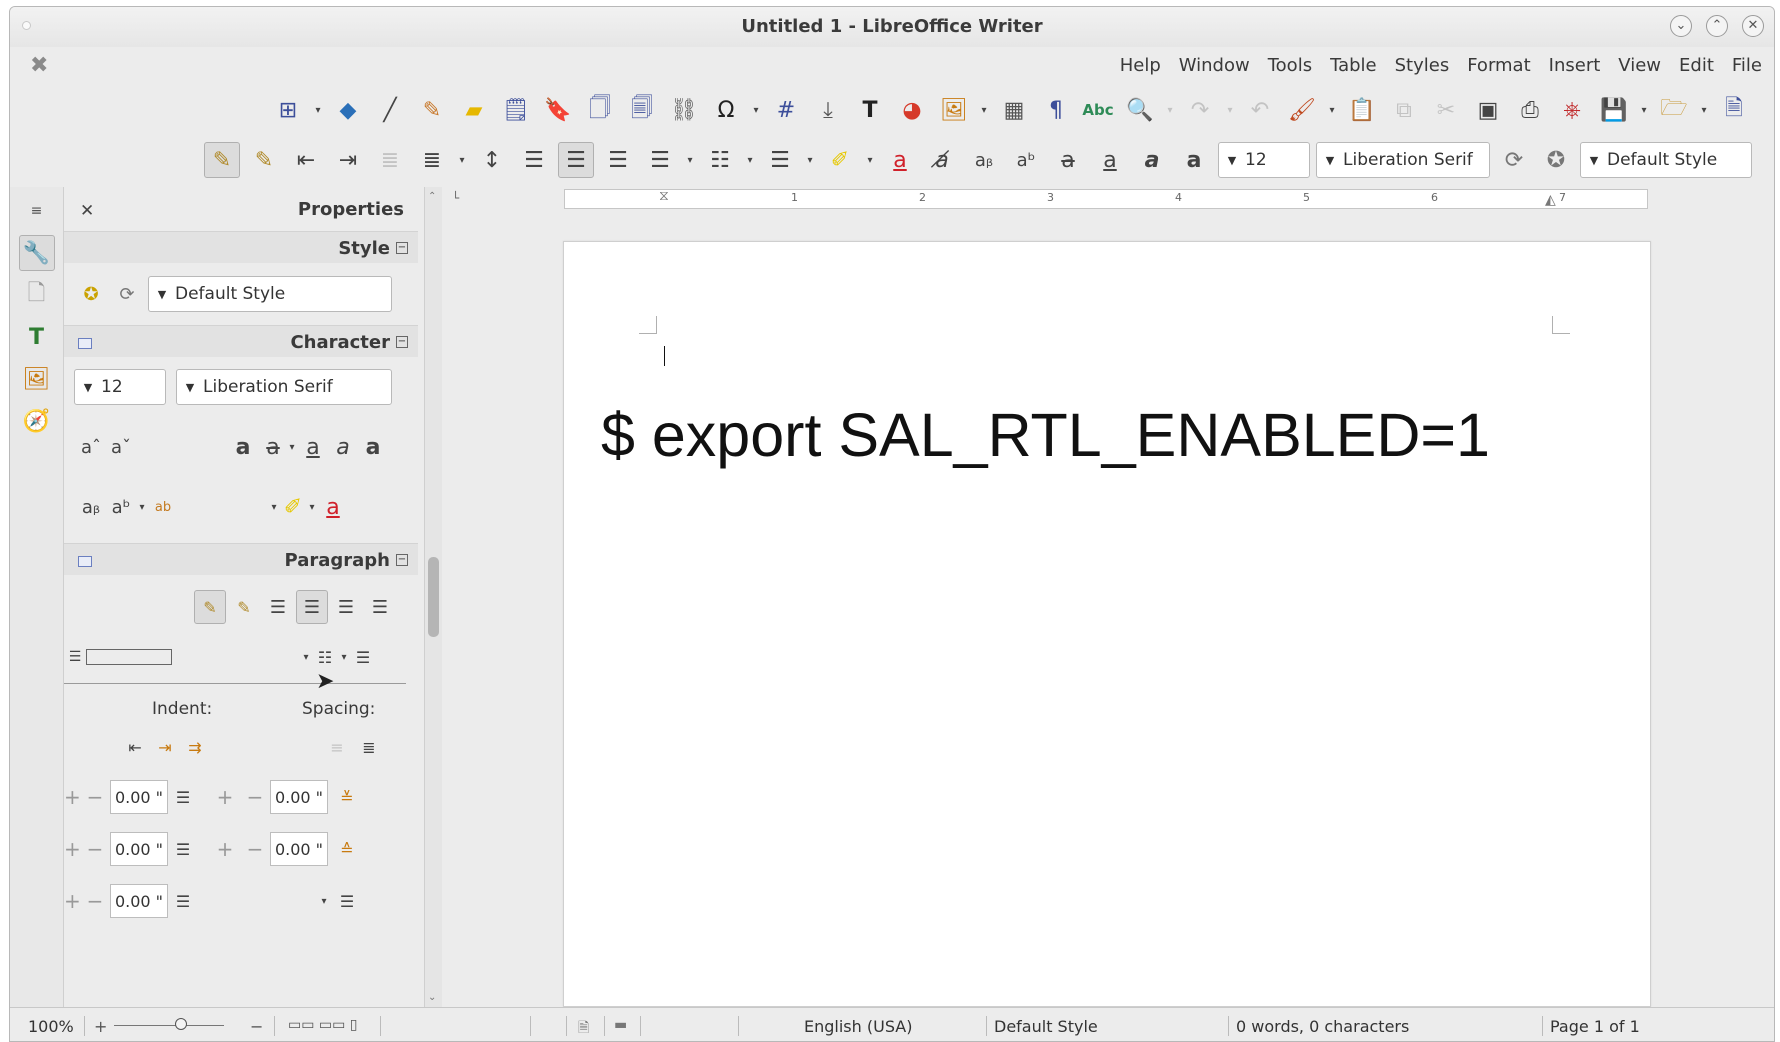  I want to click on line-spacing-icon: ↕, so click(492, 160).